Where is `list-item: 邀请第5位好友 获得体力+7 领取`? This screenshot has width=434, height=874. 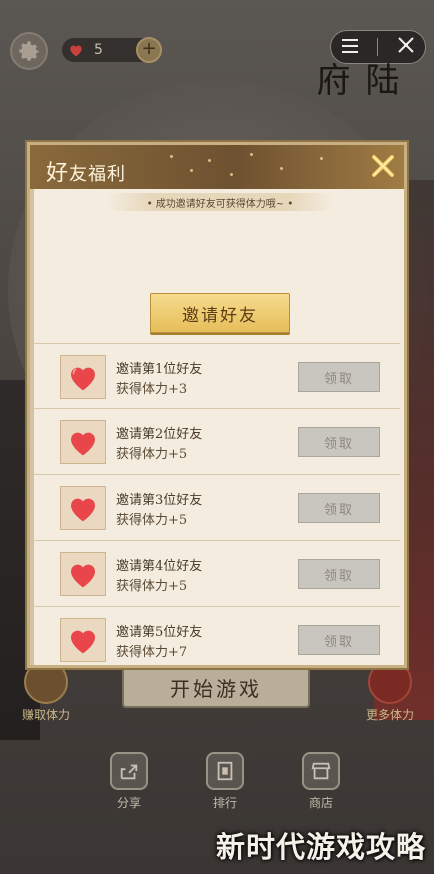
list-item: 邀请第5位好友 获得体力+7 领取 is located at coordinates (217, 635).